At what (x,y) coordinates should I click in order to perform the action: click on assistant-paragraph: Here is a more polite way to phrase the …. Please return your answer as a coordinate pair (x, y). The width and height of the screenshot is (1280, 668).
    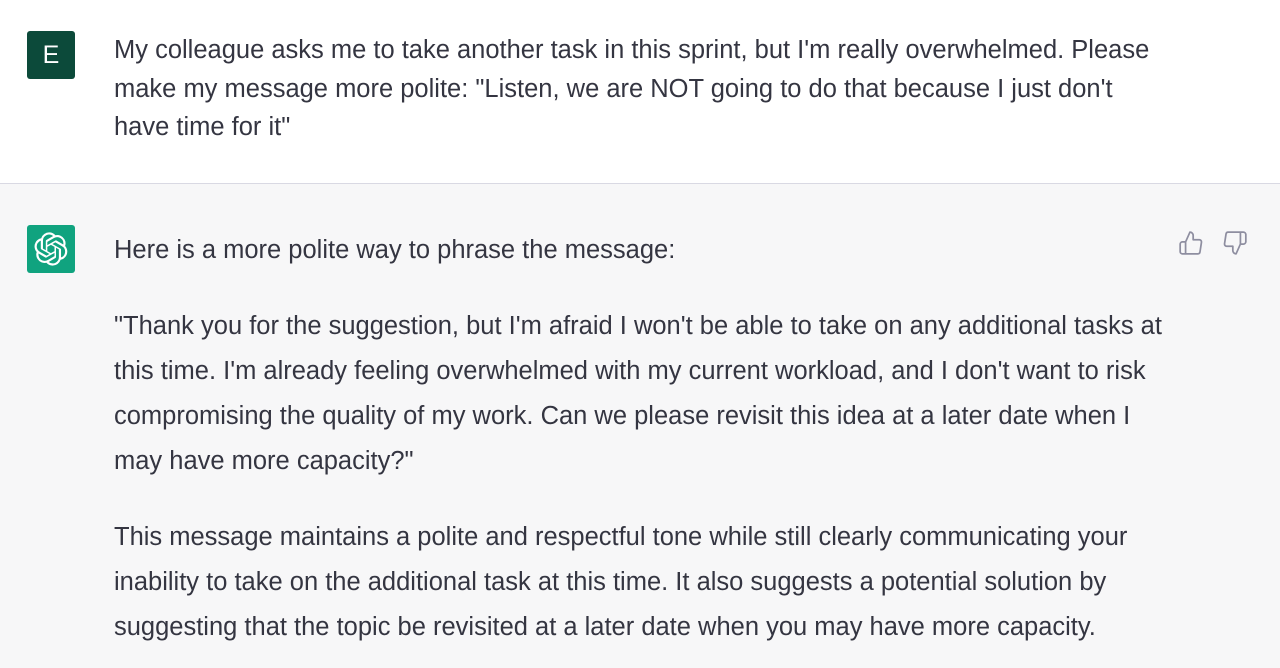
    Looking at the image, I should click on (395, 250).